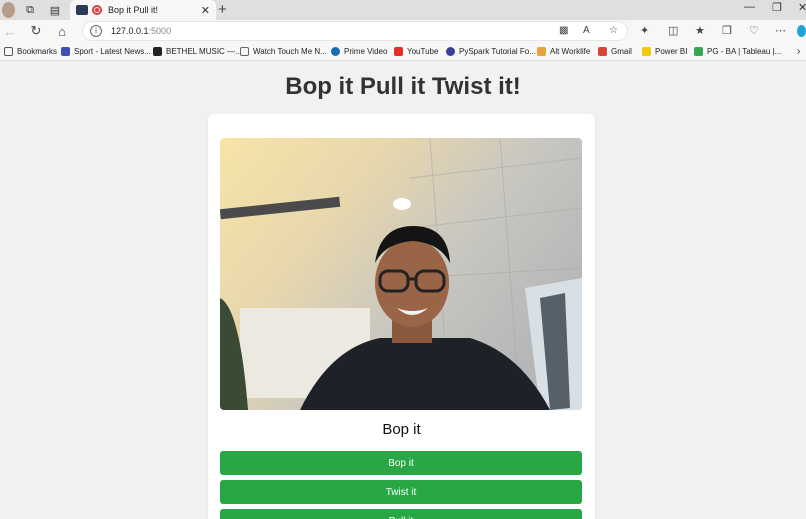 The height and width of the screenshot is (519, 806). Describe the element at coordinates (30, 10) in the screenshot. I see `workspaces-icon: ⧉` at that location.